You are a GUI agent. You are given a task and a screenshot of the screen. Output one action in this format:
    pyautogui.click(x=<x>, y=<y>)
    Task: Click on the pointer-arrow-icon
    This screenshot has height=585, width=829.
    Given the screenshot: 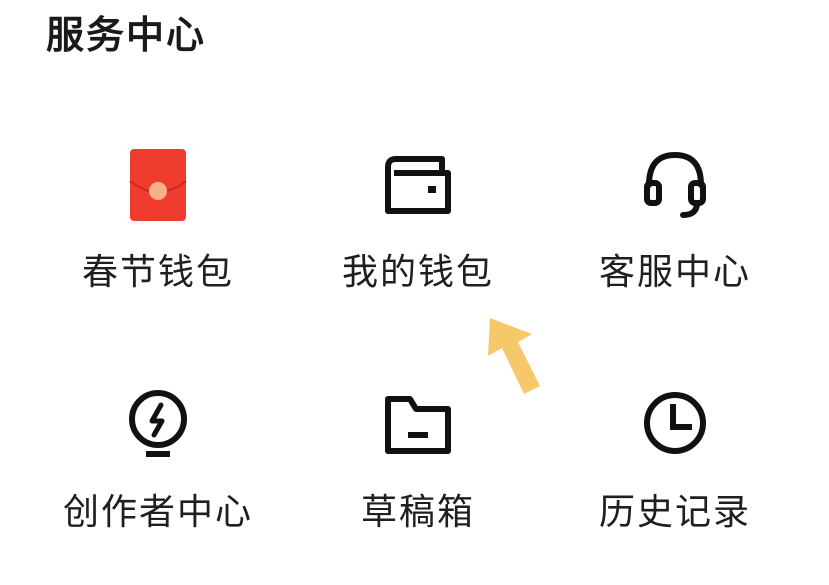 What is the action you would take?
    pyautogui.click(x=515, y=357)
    